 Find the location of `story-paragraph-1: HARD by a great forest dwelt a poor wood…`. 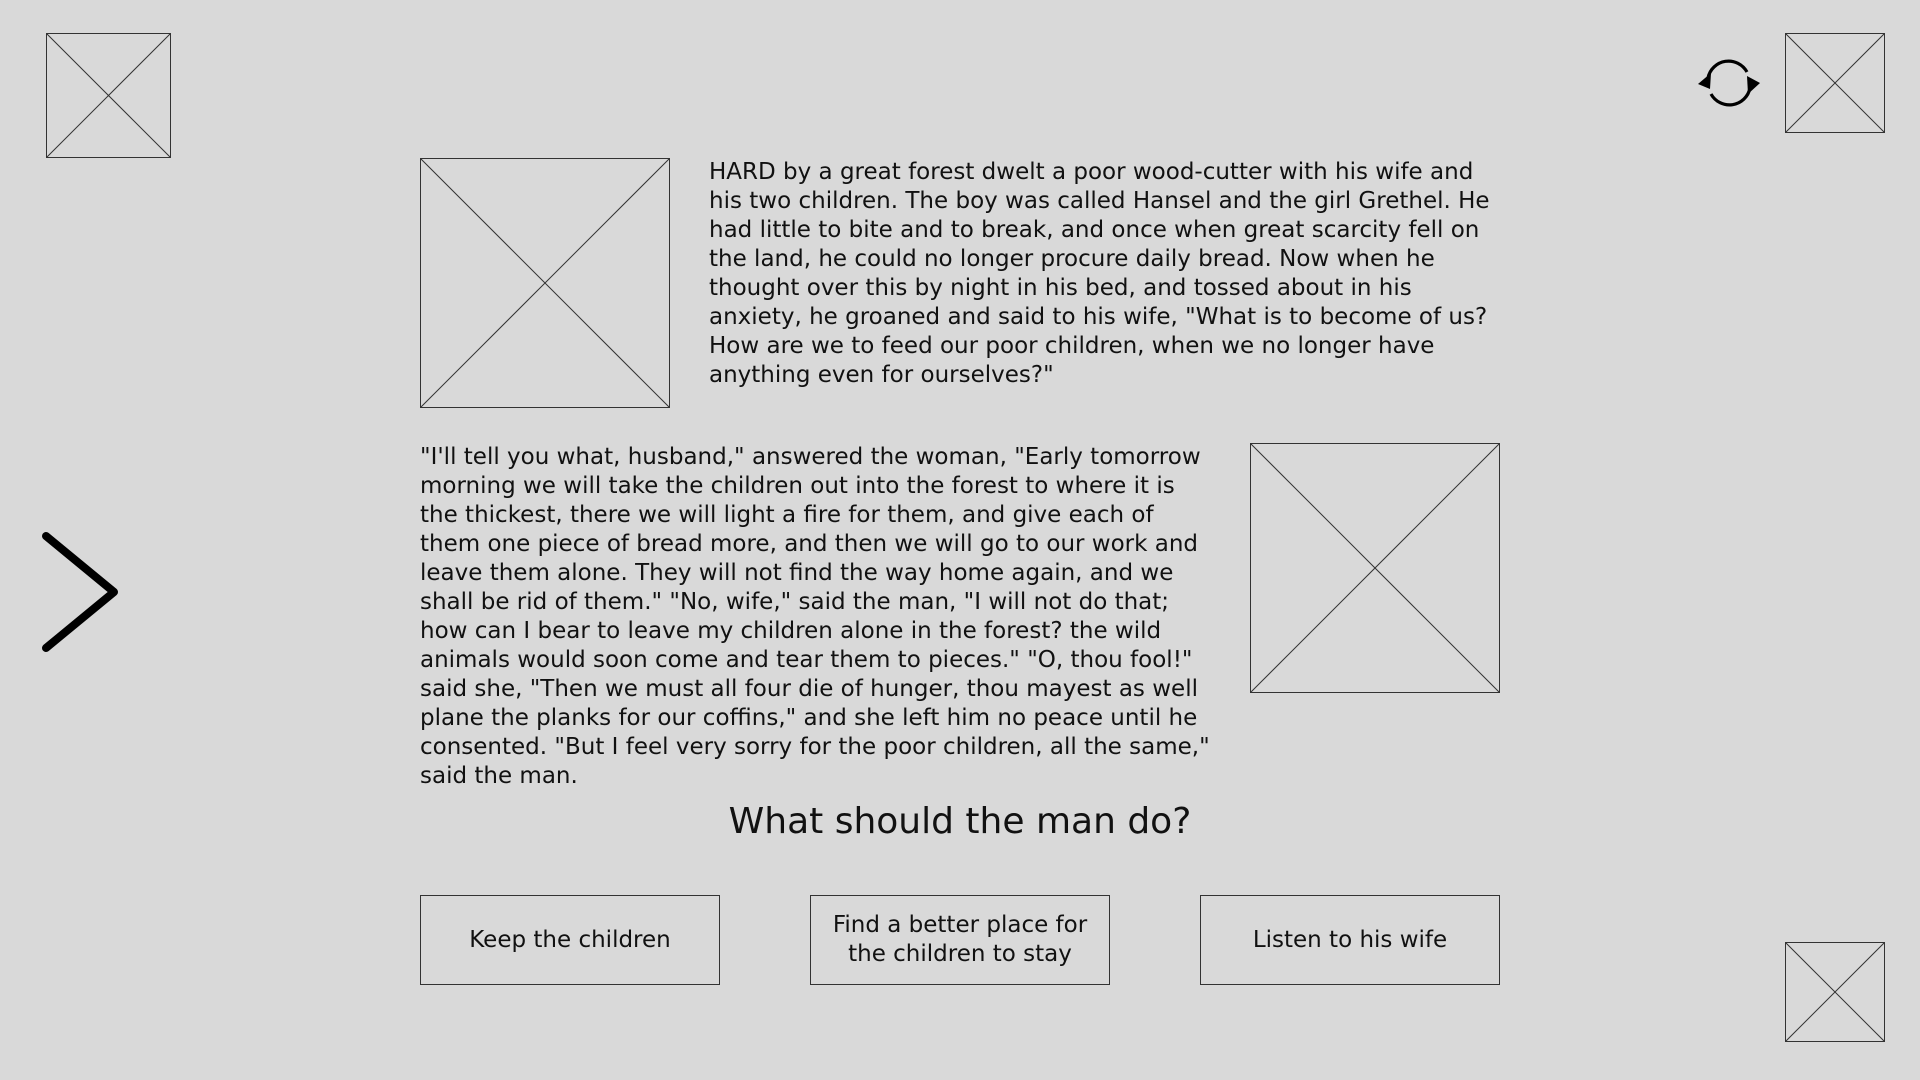

story-paragraph-1: HARD by a great forest dwelt a poor wood… is located at coordinates (1099, 273).